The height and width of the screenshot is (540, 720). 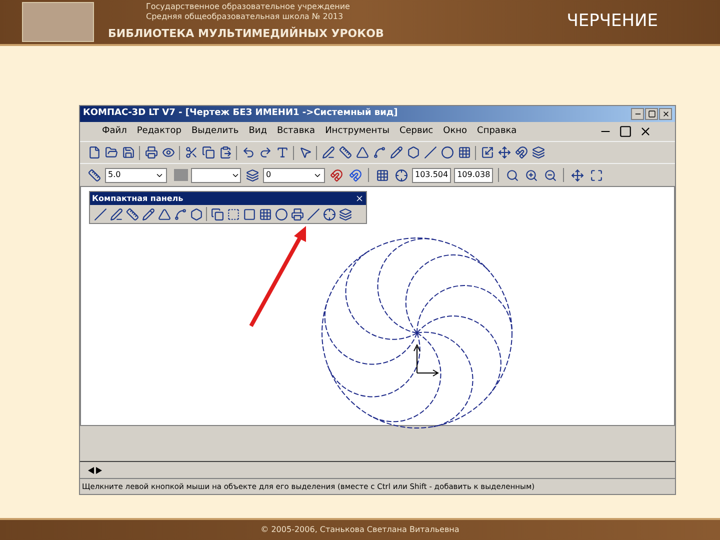 What do you see at coordinates (168, 152) in the screenshot?
I see `preview-icon` at bounding box center [168, 152].